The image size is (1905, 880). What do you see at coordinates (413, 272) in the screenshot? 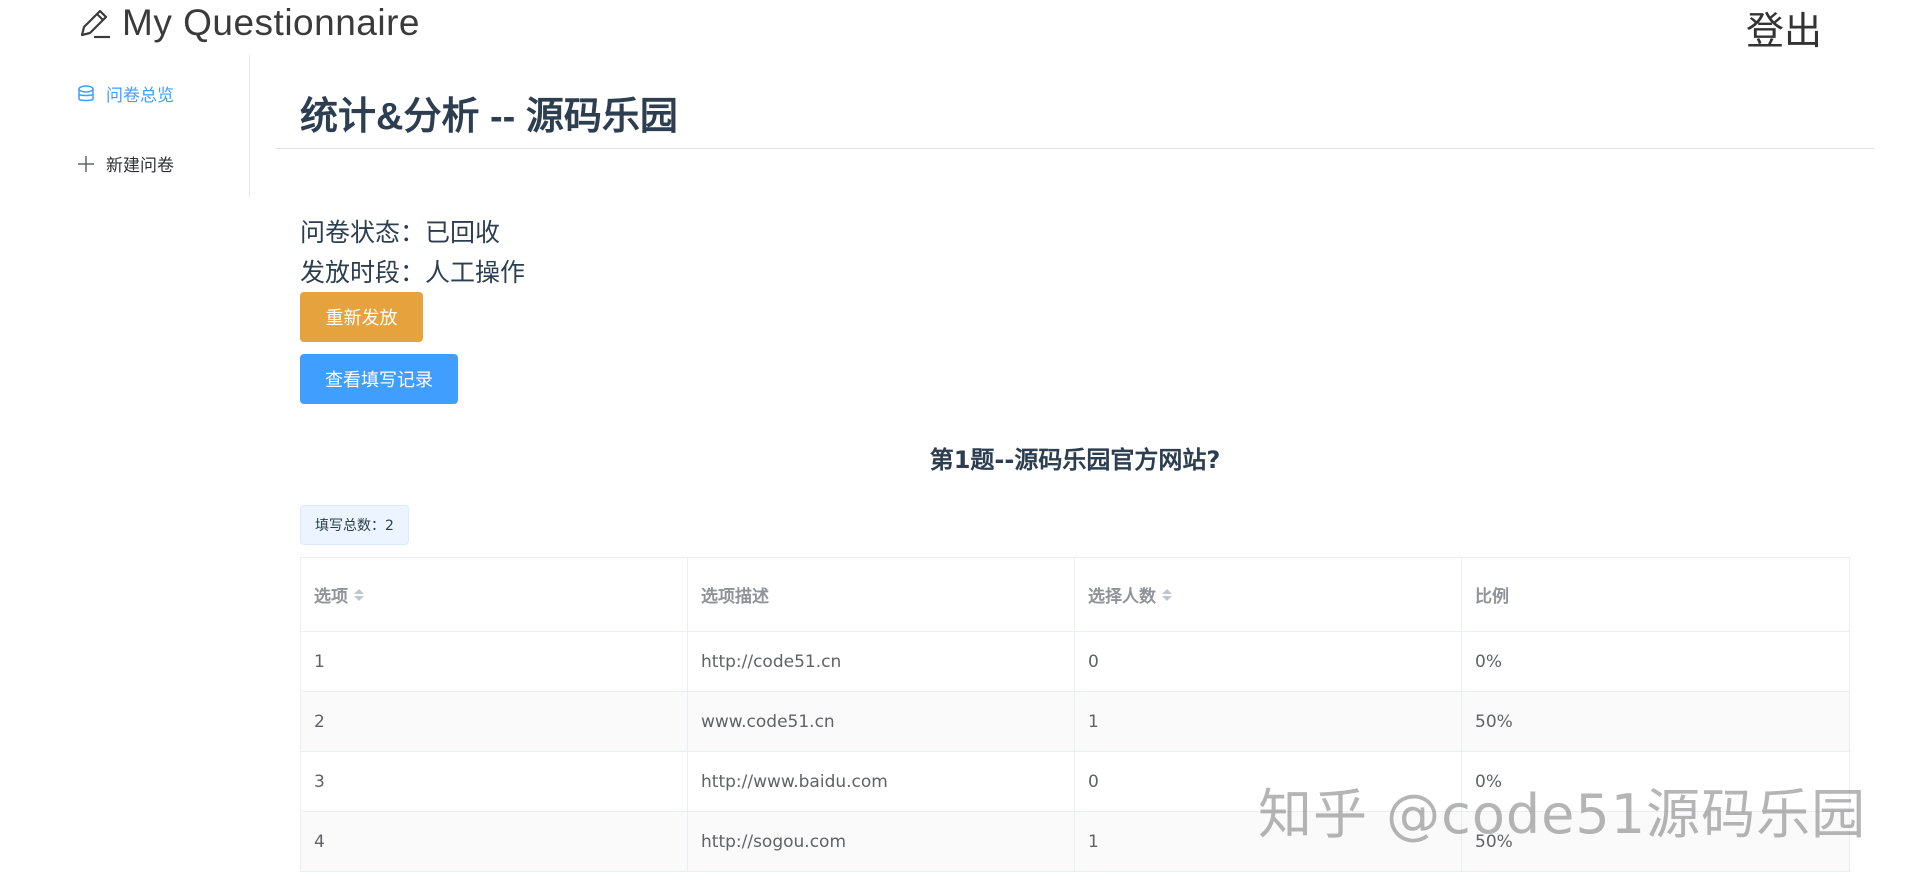
I see `period-line: 发放时段：人工操作` at bounding box center [413, 272].